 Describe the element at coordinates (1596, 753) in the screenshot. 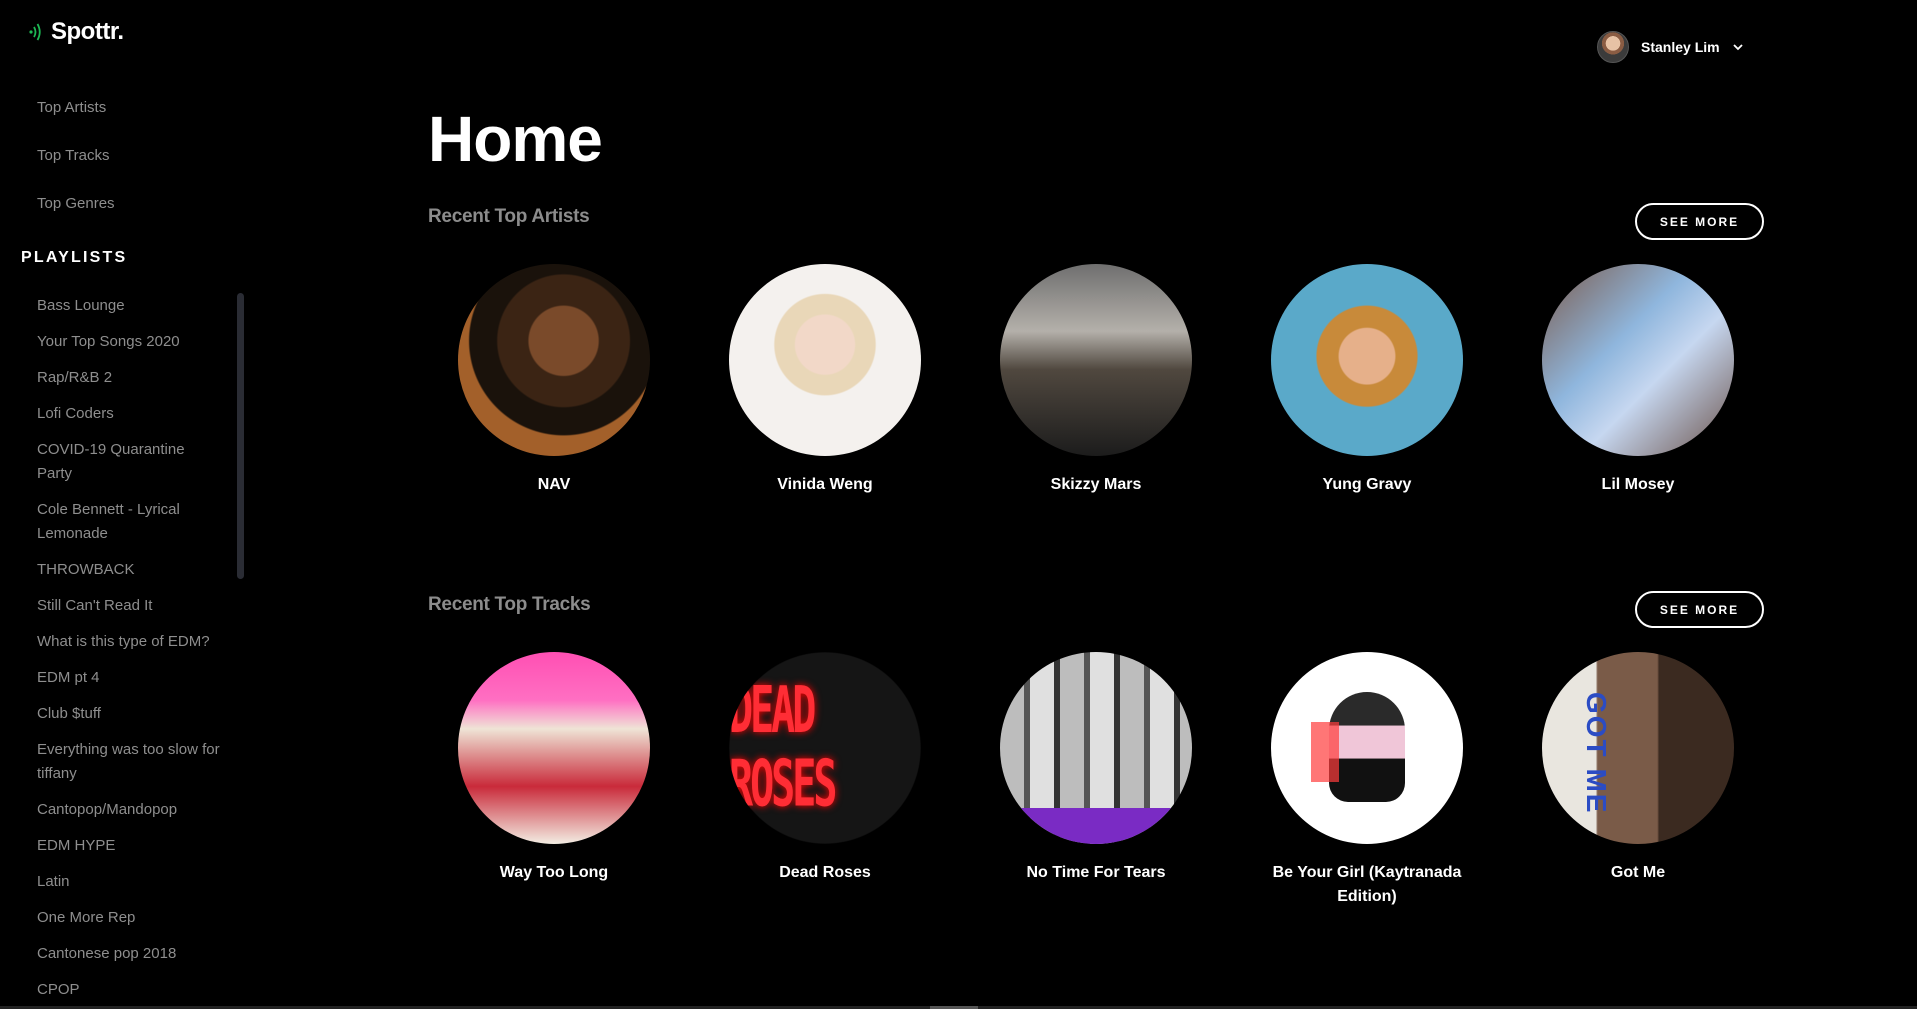

I see `artwork-text: GOT ME` at that location.